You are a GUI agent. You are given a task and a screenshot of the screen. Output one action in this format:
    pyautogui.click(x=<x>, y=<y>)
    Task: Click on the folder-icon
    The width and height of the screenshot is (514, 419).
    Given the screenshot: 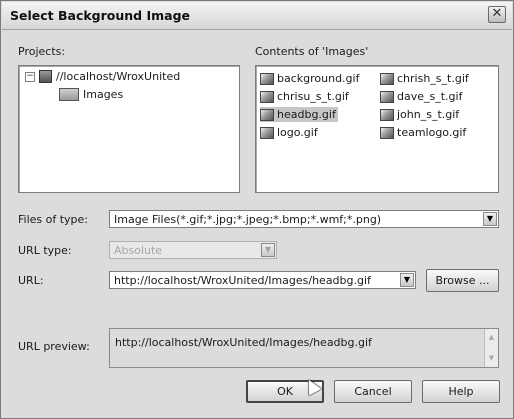 What is the action you would take?
    pyautogui.click(x=69, y=94)
    